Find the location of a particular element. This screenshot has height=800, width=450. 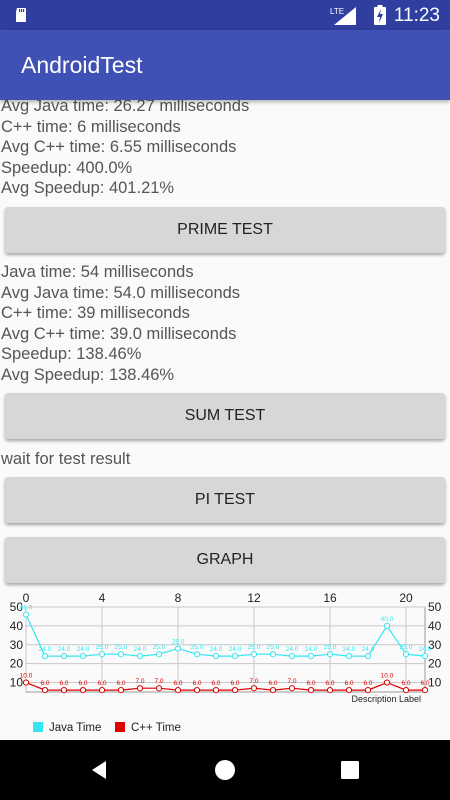

network-label: LTE is located at coordinates (337, 11).